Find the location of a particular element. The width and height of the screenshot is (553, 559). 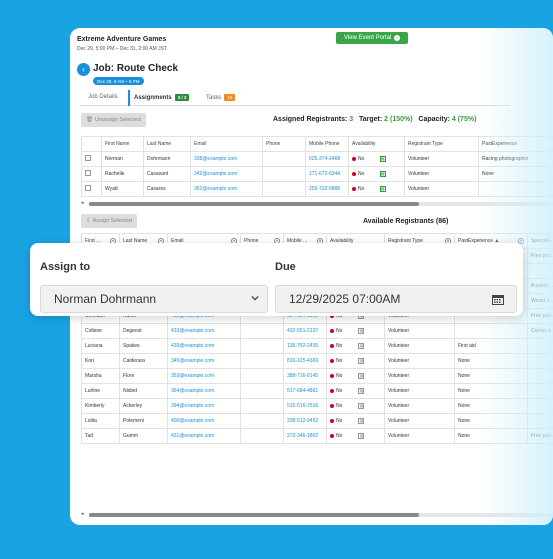

email-link: 431@example.com is located at coordinates (204, 436).